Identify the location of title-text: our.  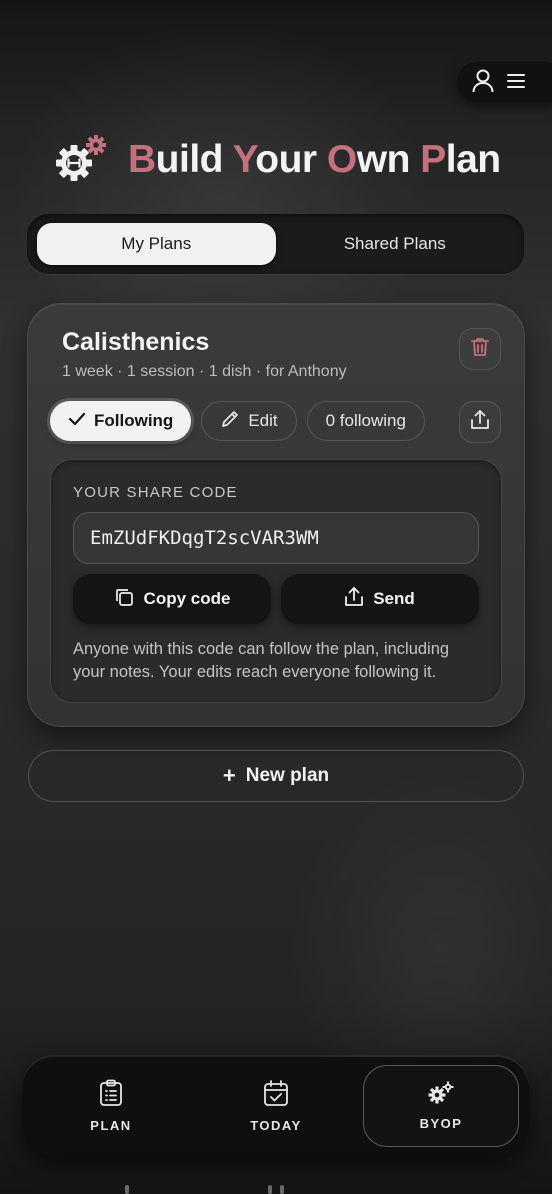
(291, 159).